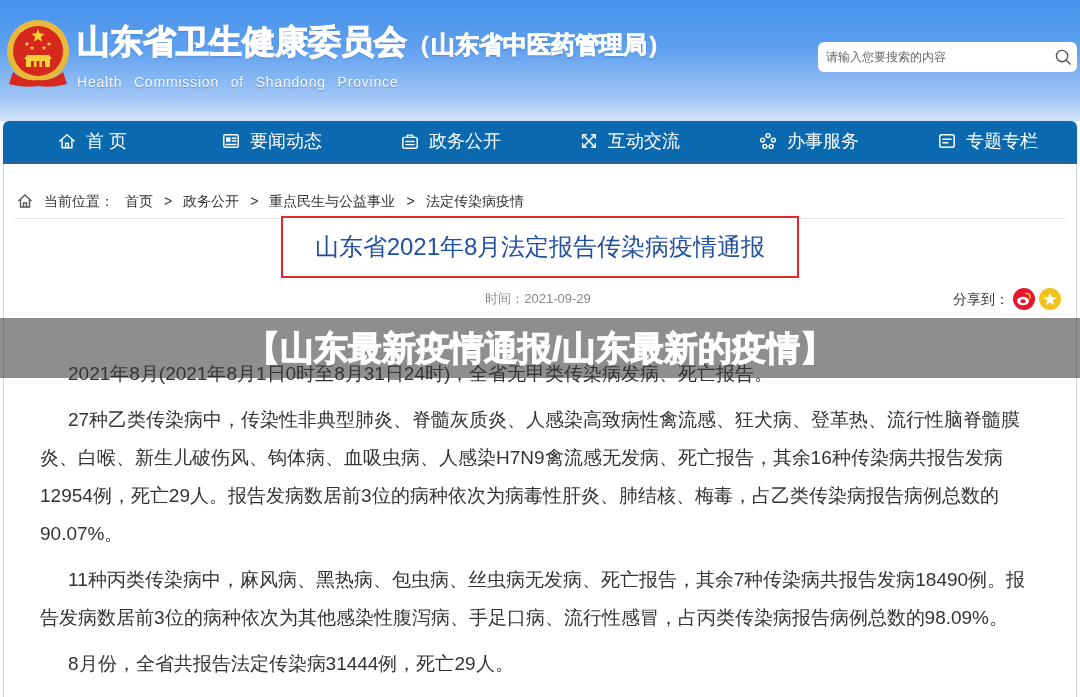 The height and width of the screenshot is (697, 1080). I want to click on nav-item: 要闻动态, so click(271, 141).